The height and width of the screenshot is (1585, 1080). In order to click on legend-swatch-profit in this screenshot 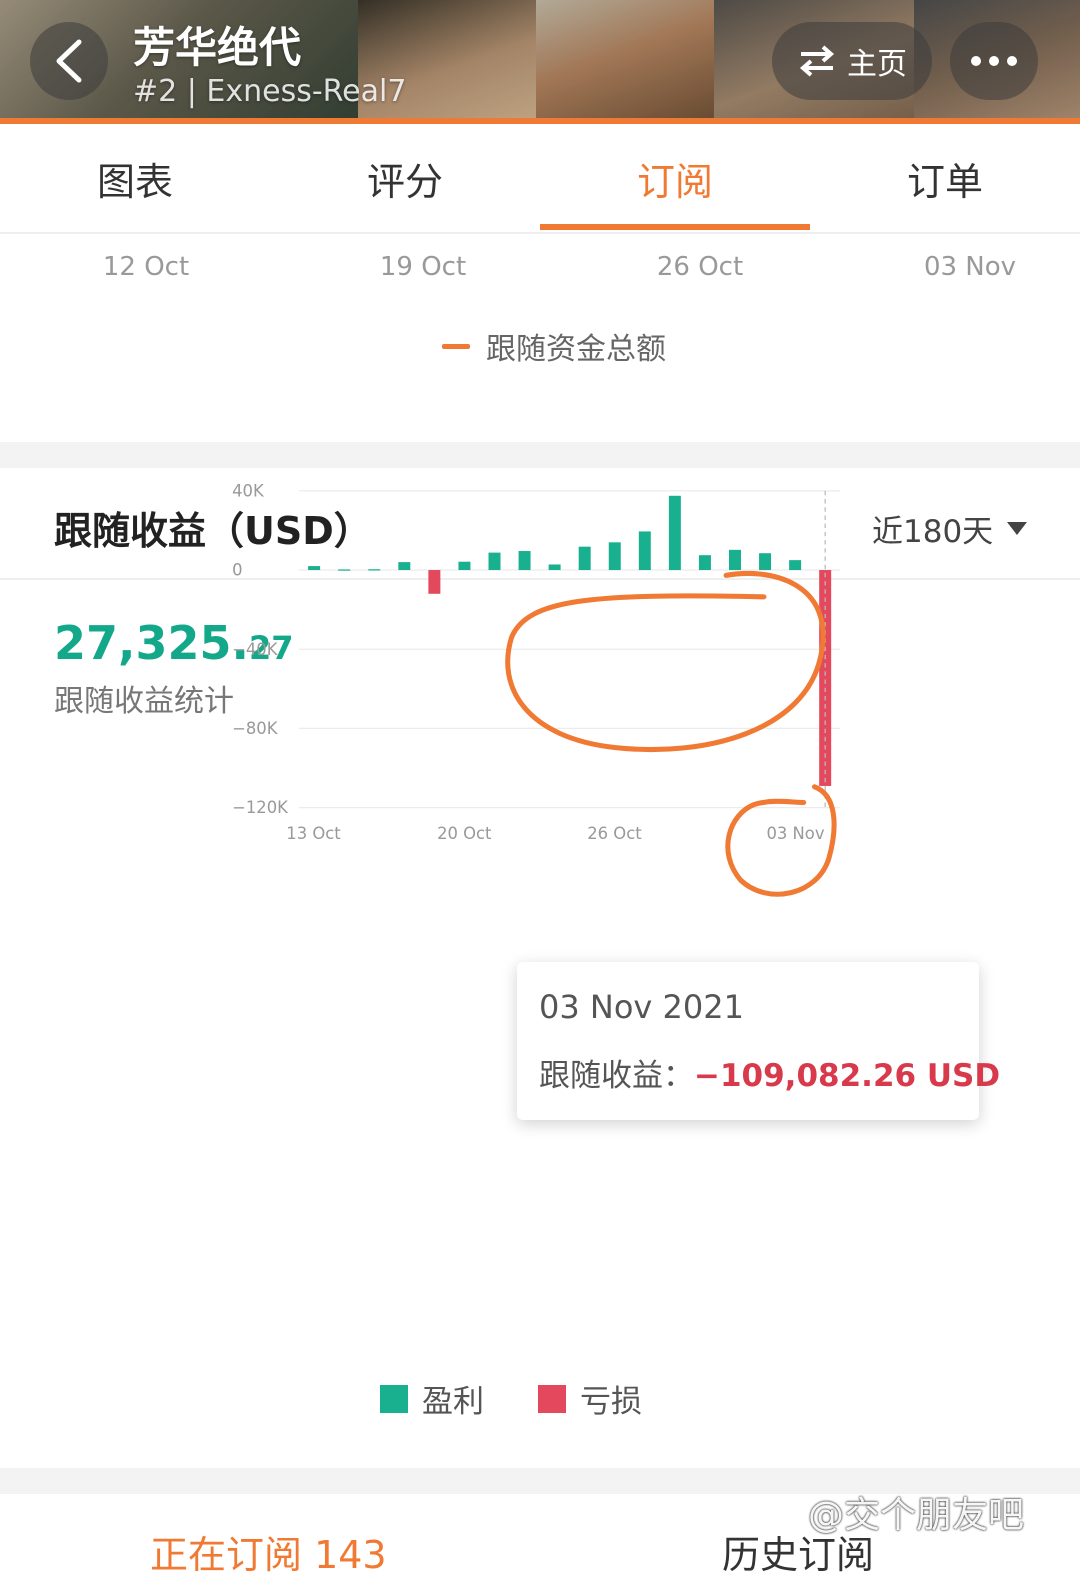, I will do `click(394, 1398)`.